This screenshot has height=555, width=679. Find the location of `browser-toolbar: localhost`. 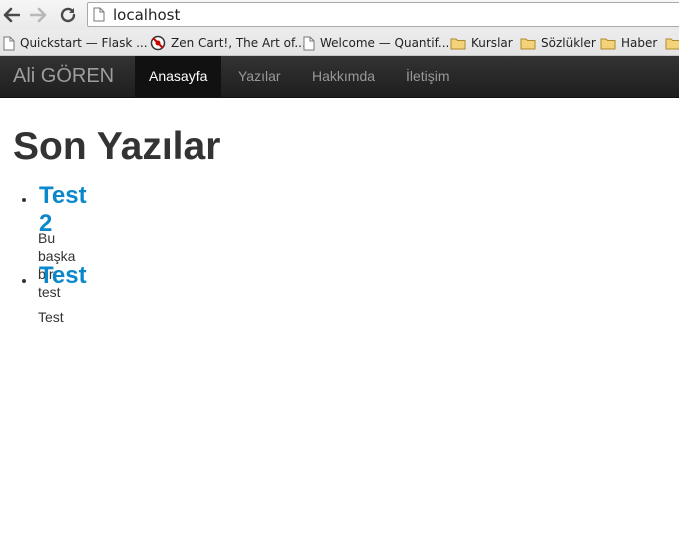

browser-toolbar: localhost is located at coordinates (339, 15).